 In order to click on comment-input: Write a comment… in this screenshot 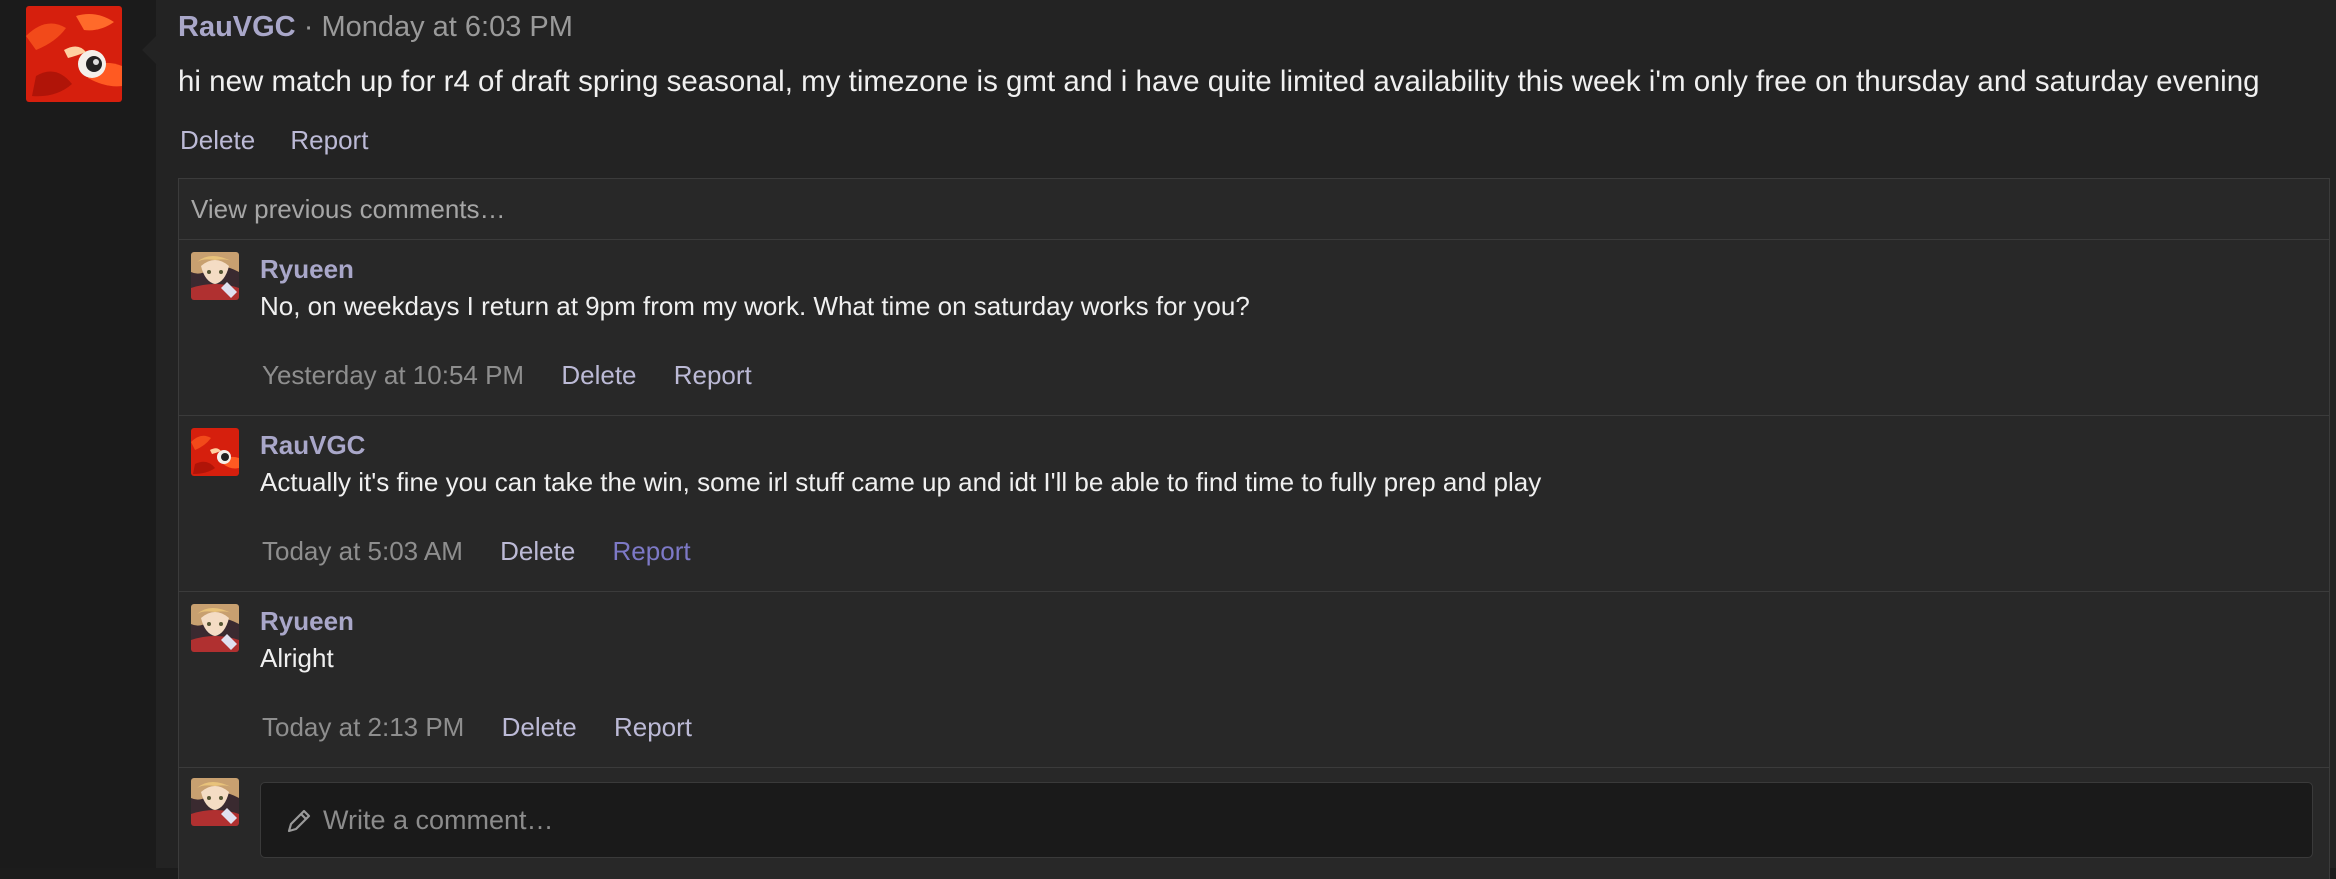, I will do `click(1286, 820)`.